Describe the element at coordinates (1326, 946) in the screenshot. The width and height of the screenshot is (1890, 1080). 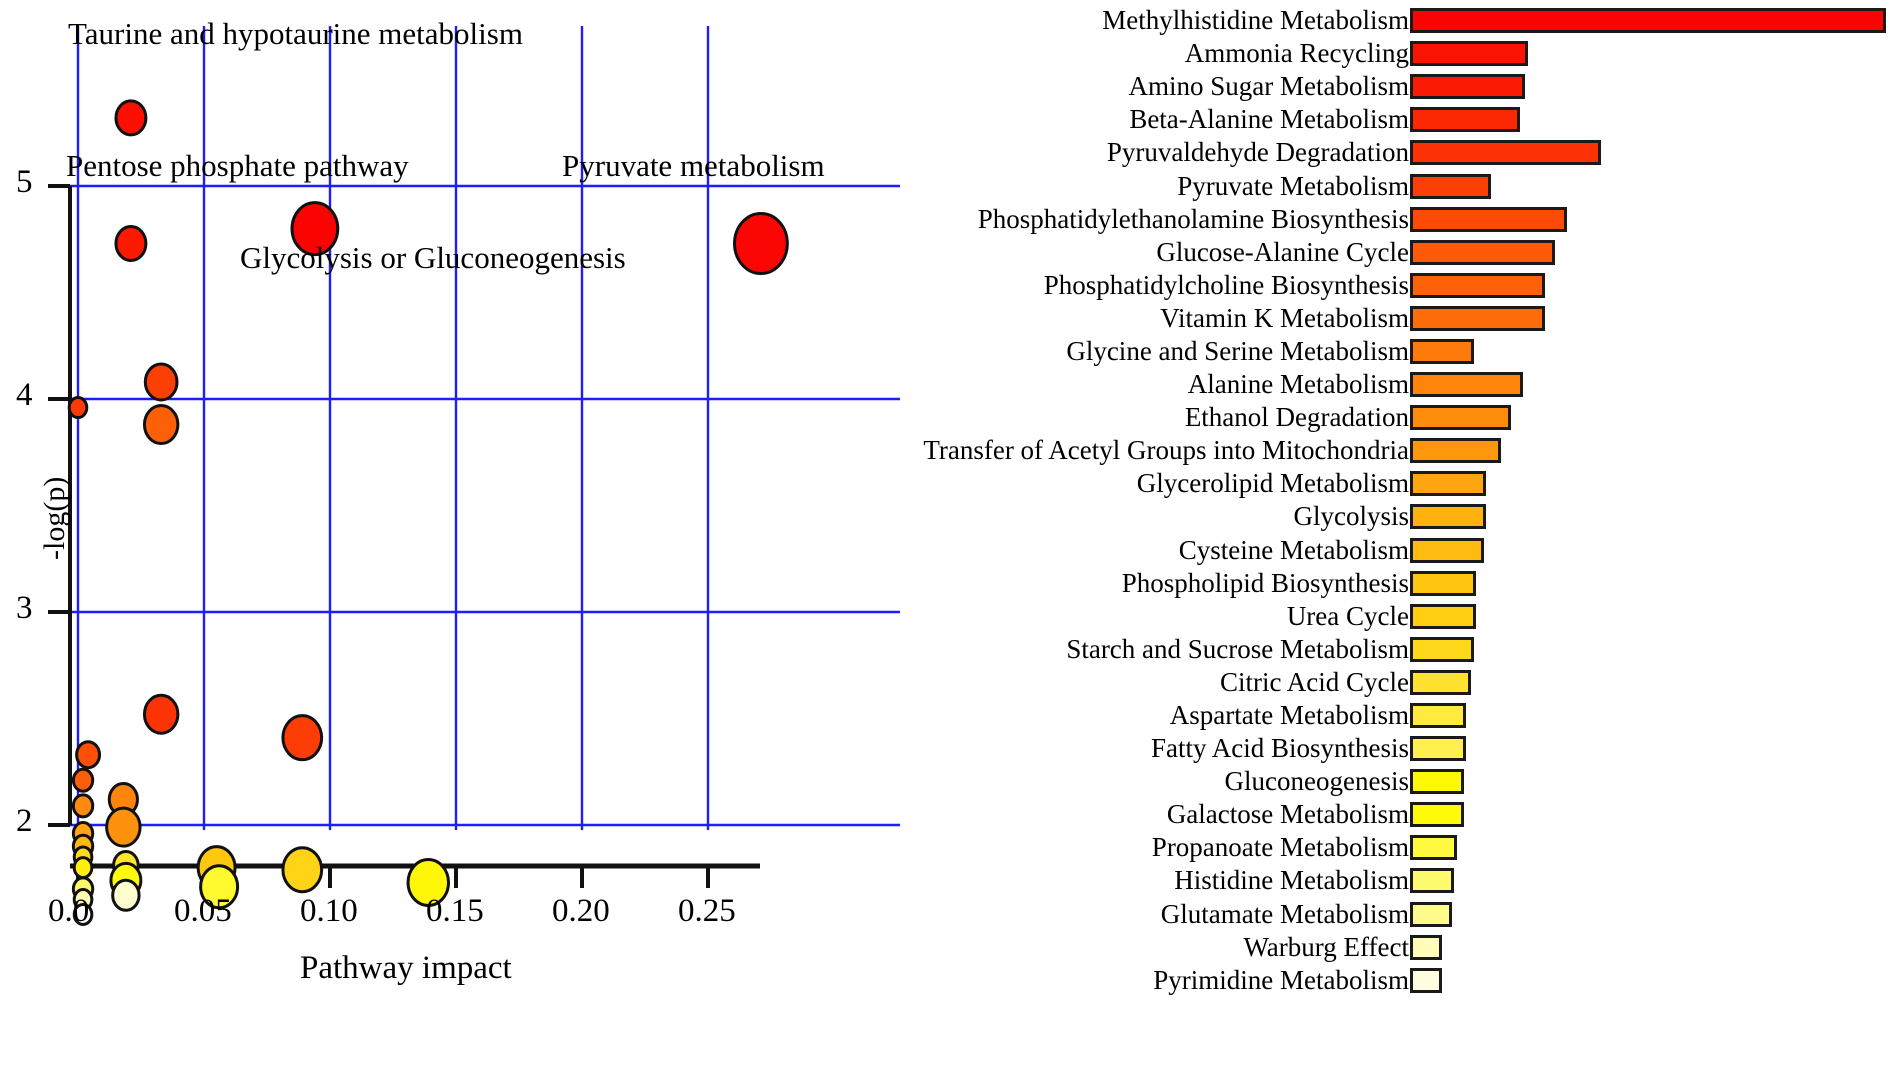
I see `bar-label: Warburg Effect` at that location.